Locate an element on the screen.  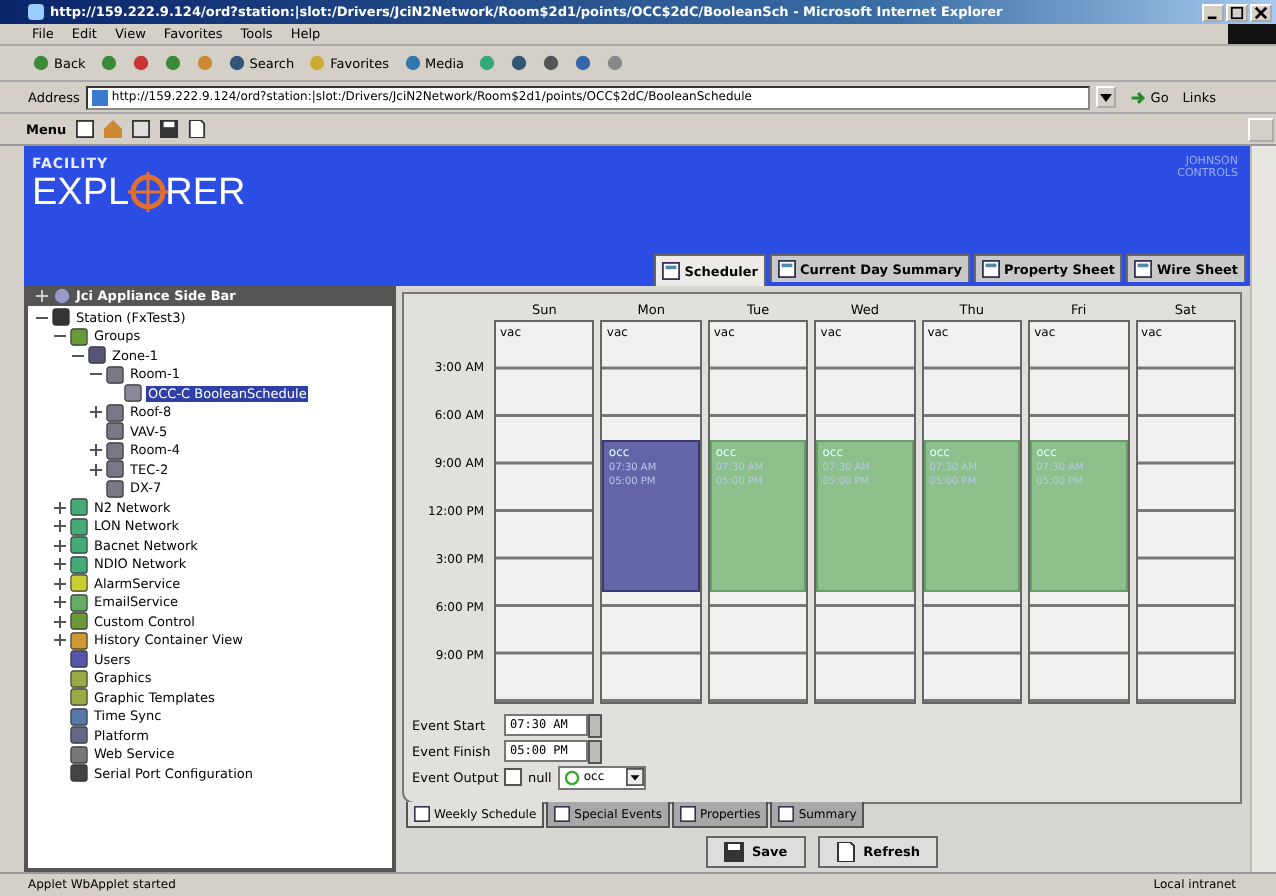
maximize-button is located at coordinates (1237, 12).